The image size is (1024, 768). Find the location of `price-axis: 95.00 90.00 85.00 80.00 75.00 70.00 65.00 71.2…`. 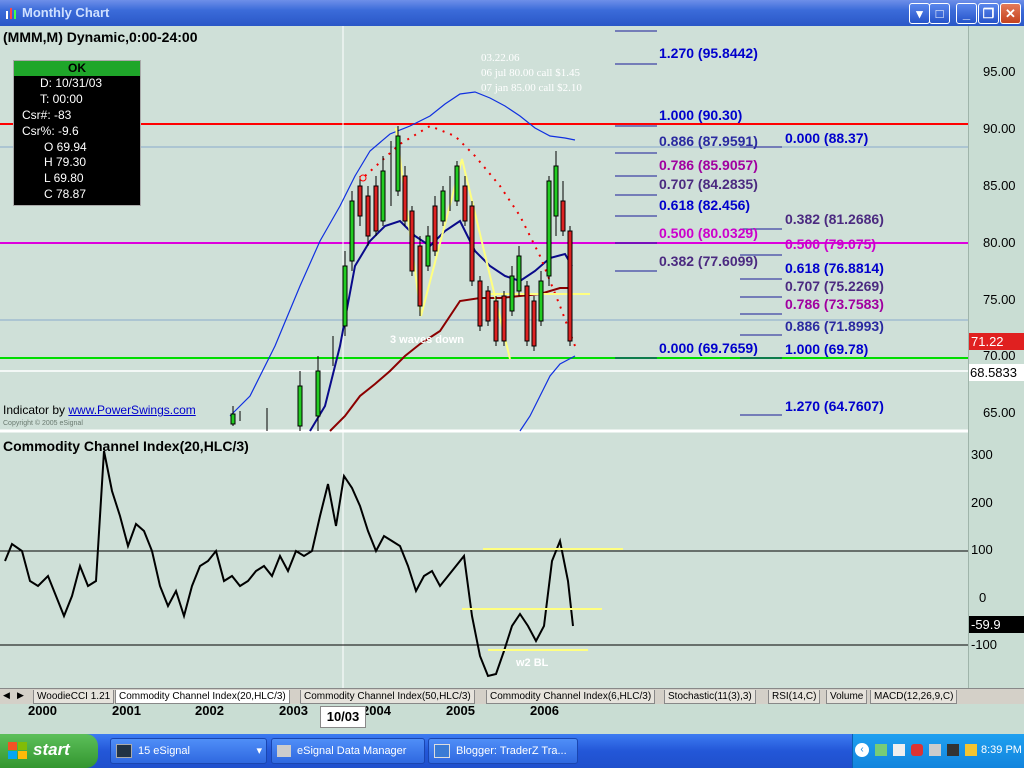

price-axis: 95.00 90.00 85.00 80.00 75.00 70.00 65.00 71.2… is located at coordinates (996, 357).